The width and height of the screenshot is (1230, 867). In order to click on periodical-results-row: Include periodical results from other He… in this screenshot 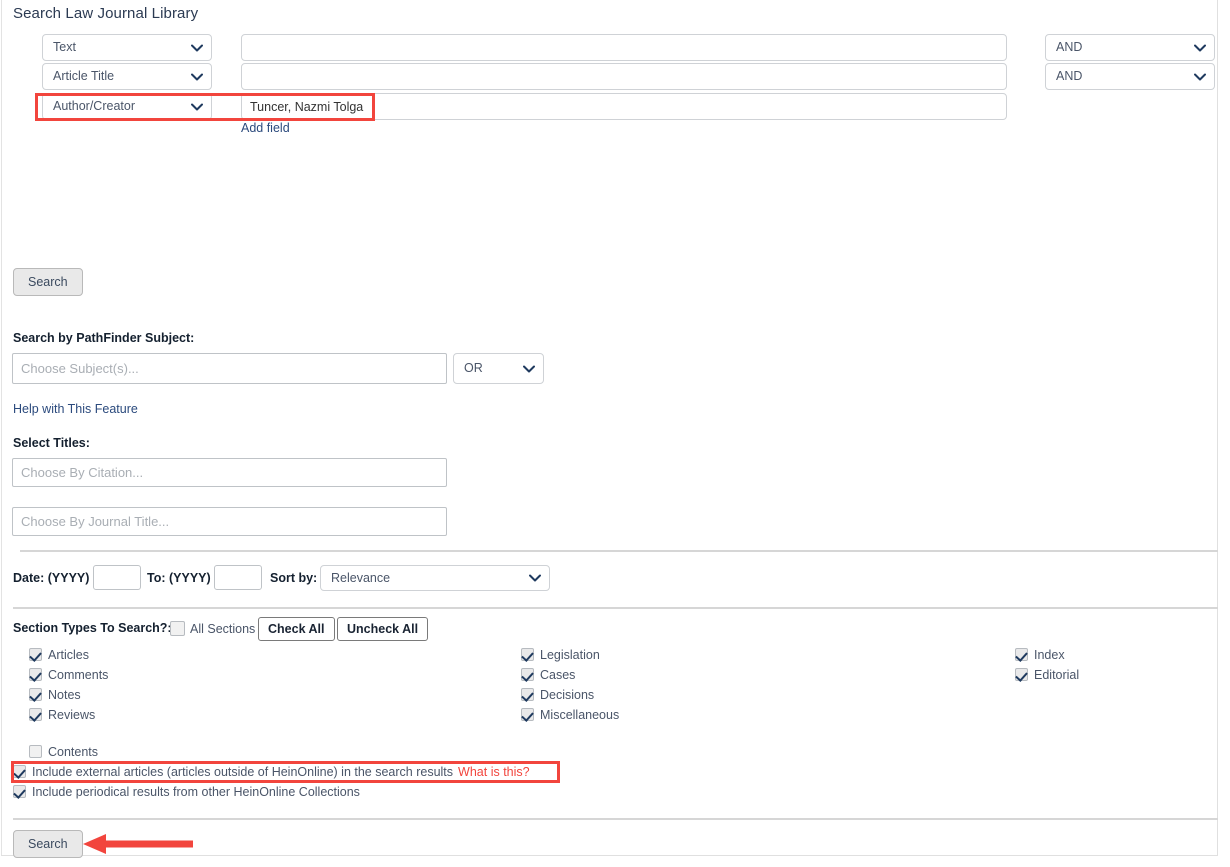, I will do `click(186, 792)`.